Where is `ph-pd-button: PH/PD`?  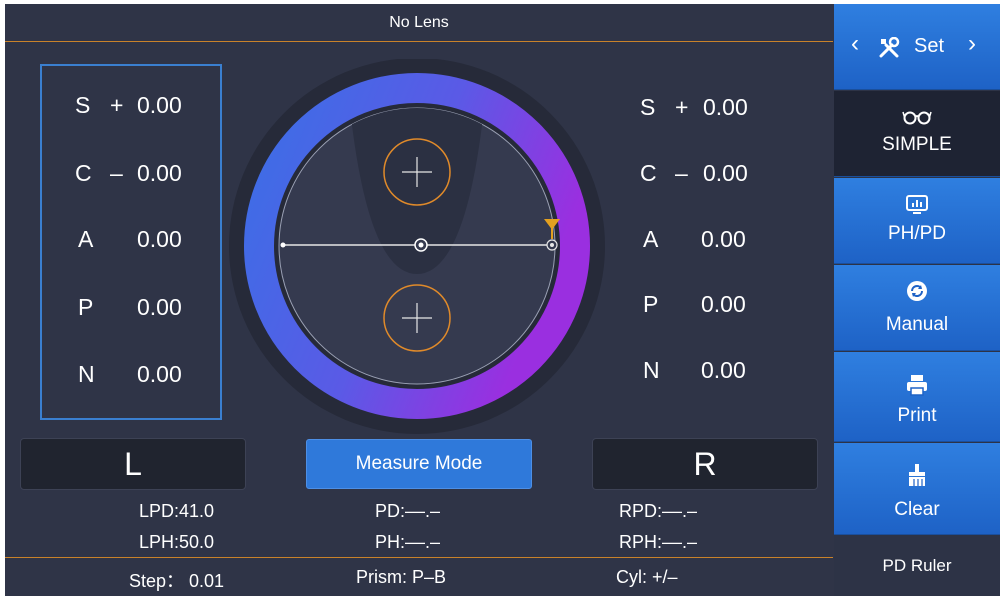
ph-pd-button: PH/PD is located at coordinates (917, 221).